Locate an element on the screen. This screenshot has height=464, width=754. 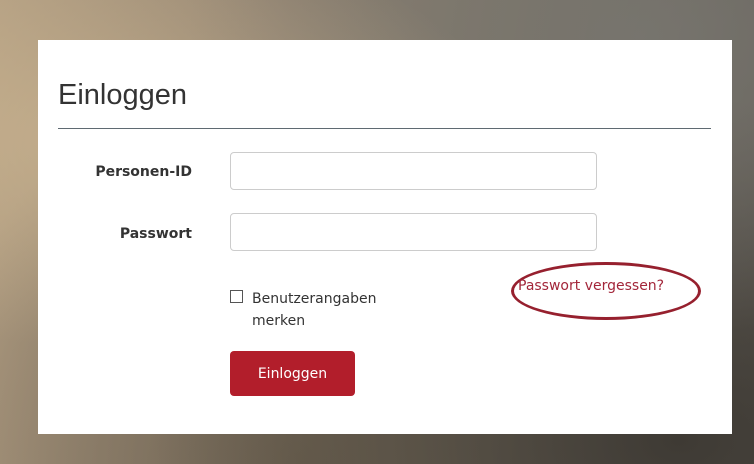
person-id-label: Personen-ID is located at coordinates (143, 172).